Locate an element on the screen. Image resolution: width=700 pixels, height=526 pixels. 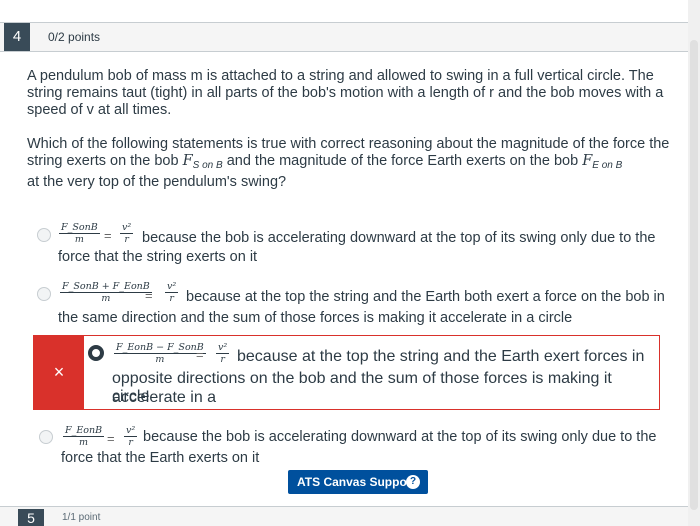
page-scrollbar is located at coordinates (694, 263).